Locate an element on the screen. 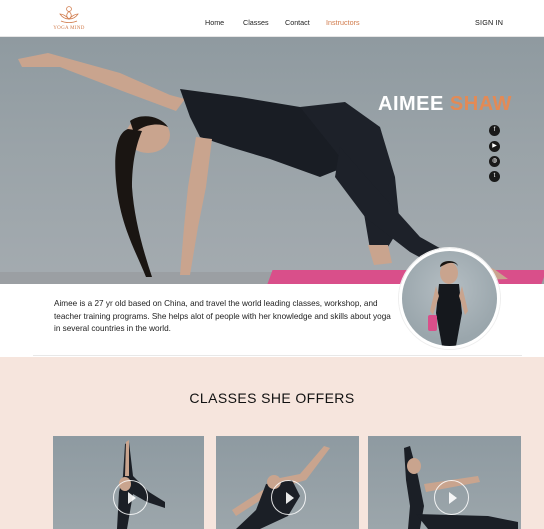 This screenshot has height=529, width=544. instructor-last-name: SHAW is located at coordinates (480, 104).